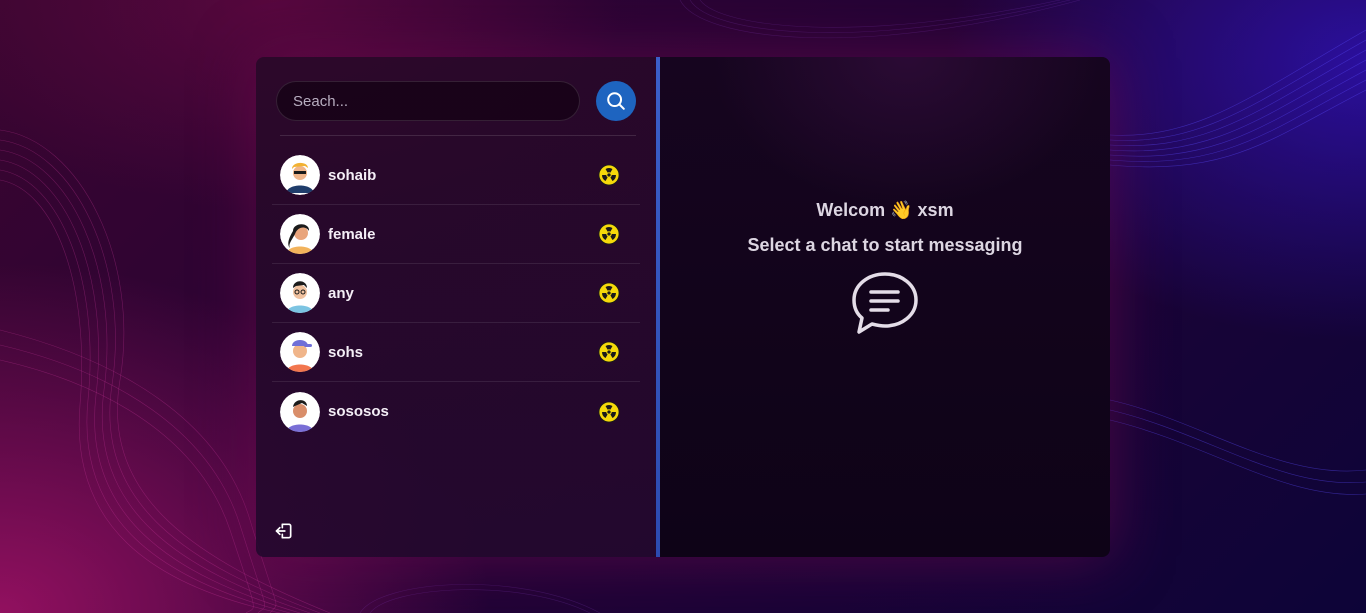  Describe the element at coordinates (352, 234) in the screenshot. I see `conversation-name: female` at that location.